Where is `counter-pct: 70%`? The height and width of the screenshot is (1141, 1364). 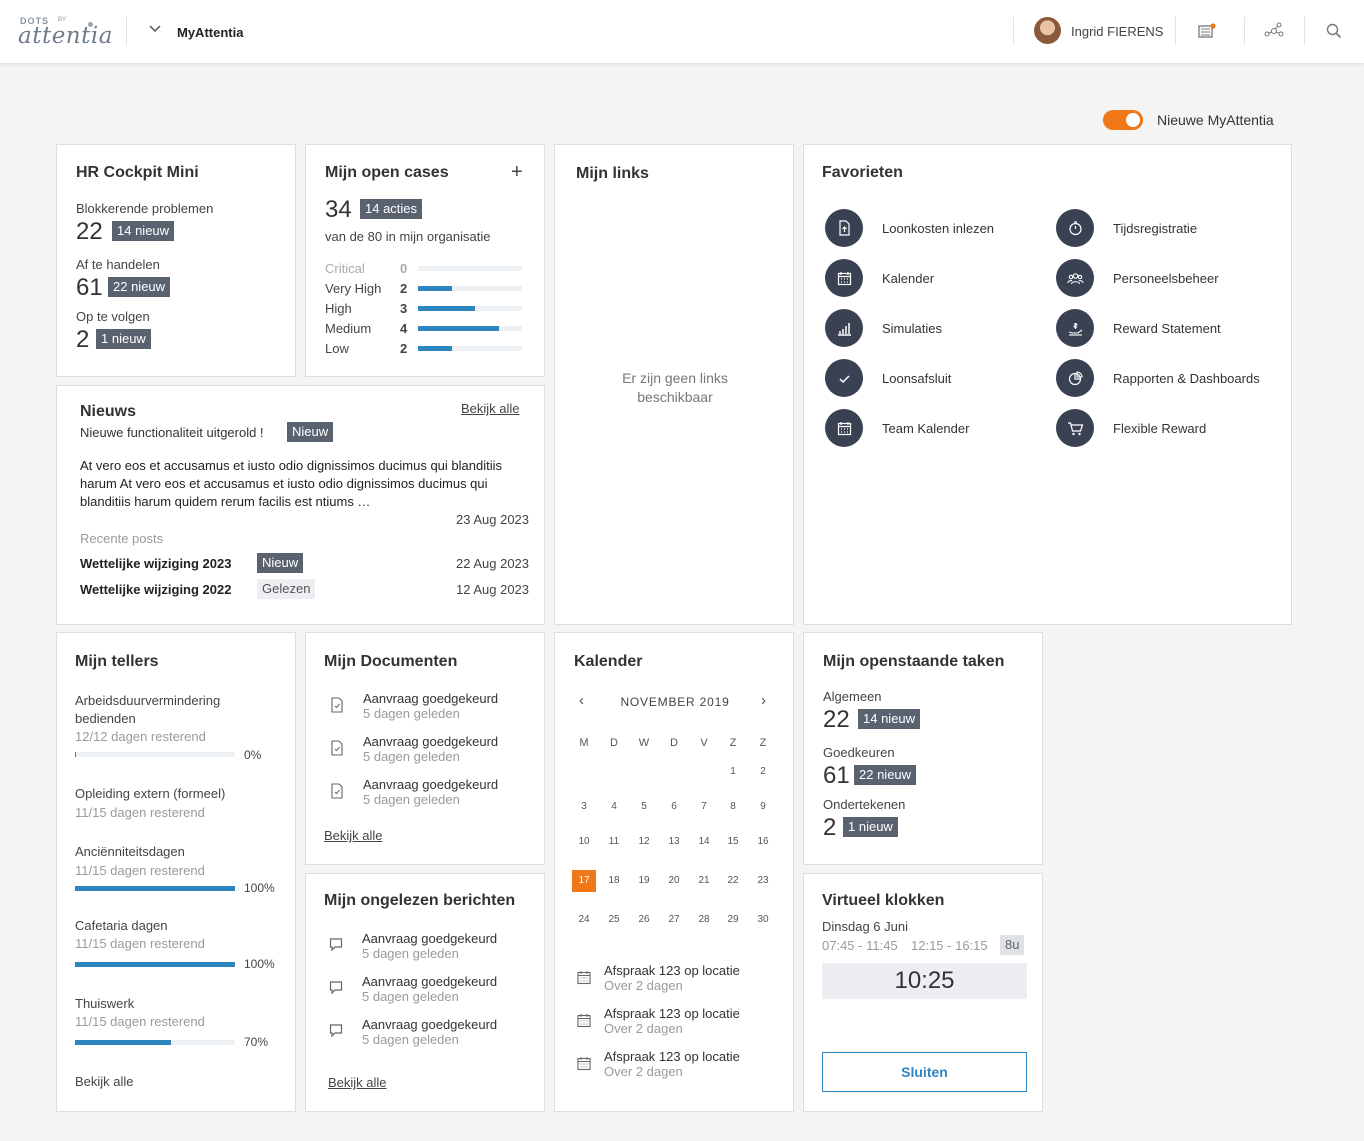
counter-pct: 70% is located at coordinates (256, 1042).